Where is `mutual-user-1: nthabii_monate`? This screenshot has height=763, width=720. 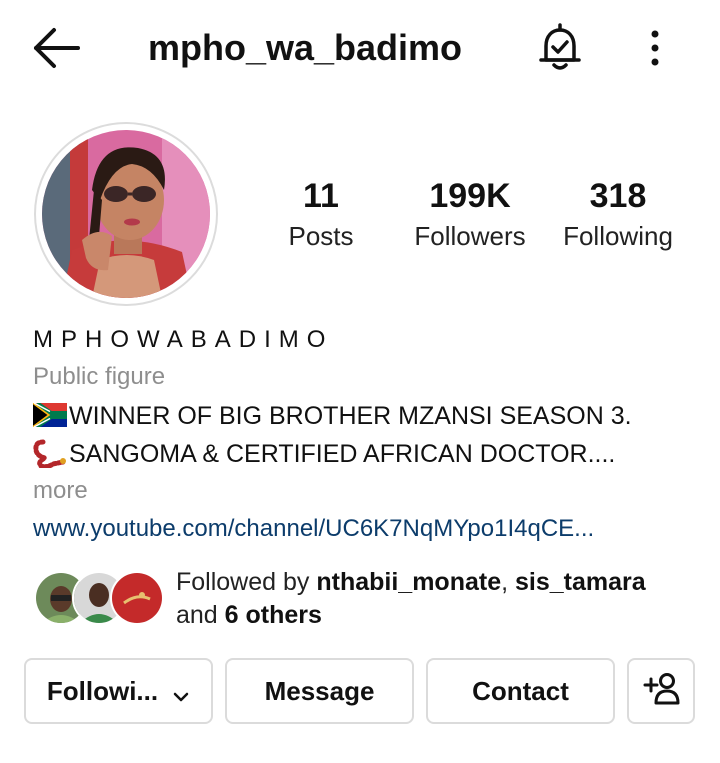 mutual-user-1: nthabii_monate is located at coordinates (408, 582).